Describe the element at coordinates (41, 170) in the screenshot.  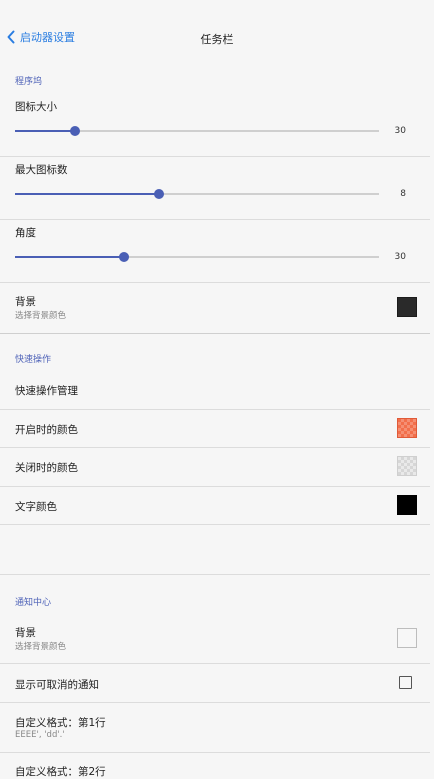
I see `max-icons-label: 最大图标数` at that location.